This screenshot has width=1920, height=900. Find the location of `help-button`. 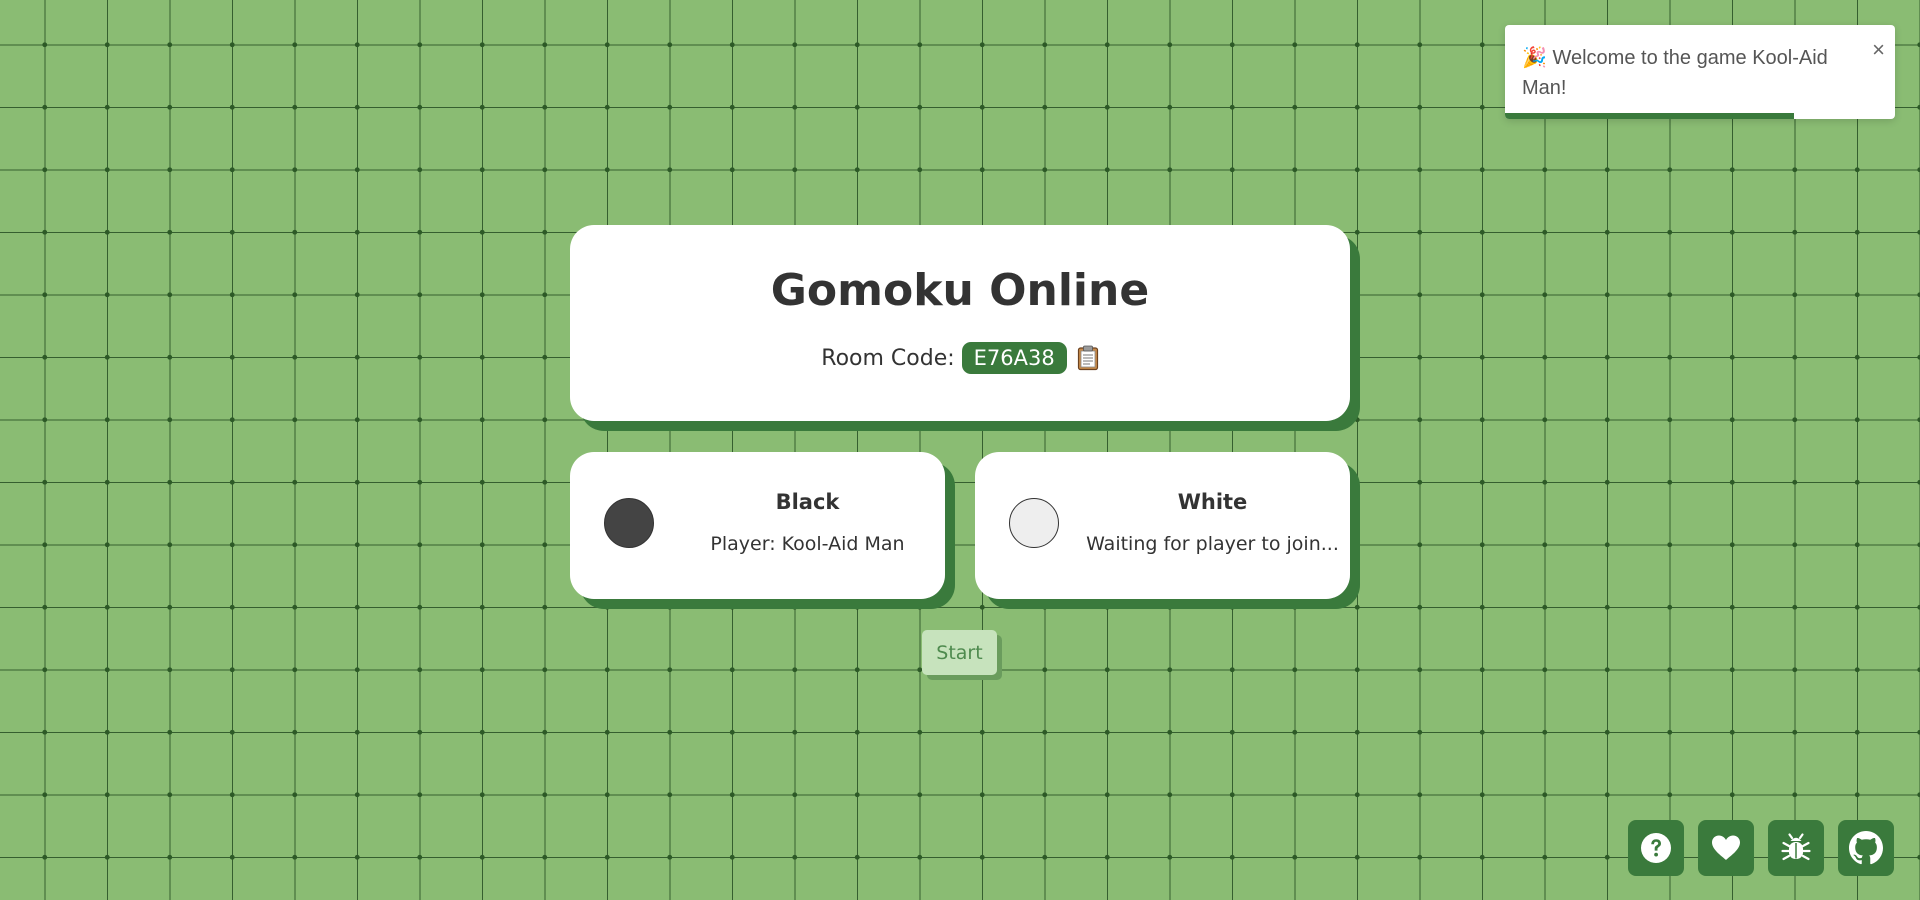

help-button is located at coordinates (1656, 848).